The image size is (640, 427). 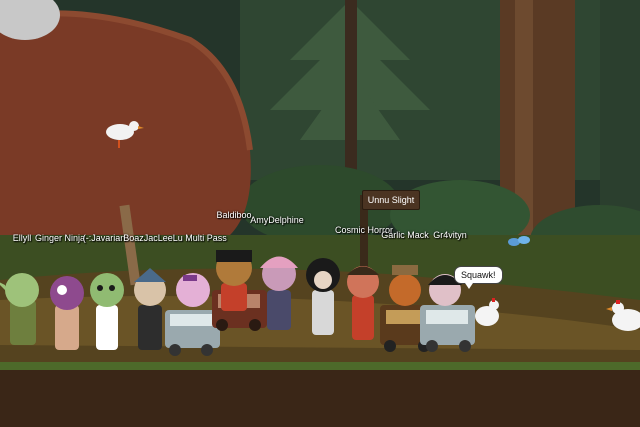 I want to click on avatar-boazjacleelu, so click(x=150, y=309).